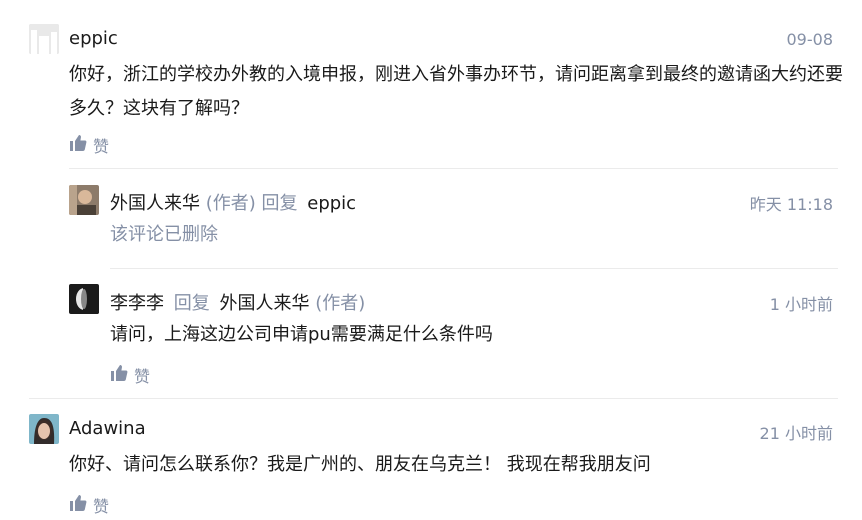 The height and width of the screenshot is (520, 862). I want to click on reply-author: 李李李, so click(137, 303).